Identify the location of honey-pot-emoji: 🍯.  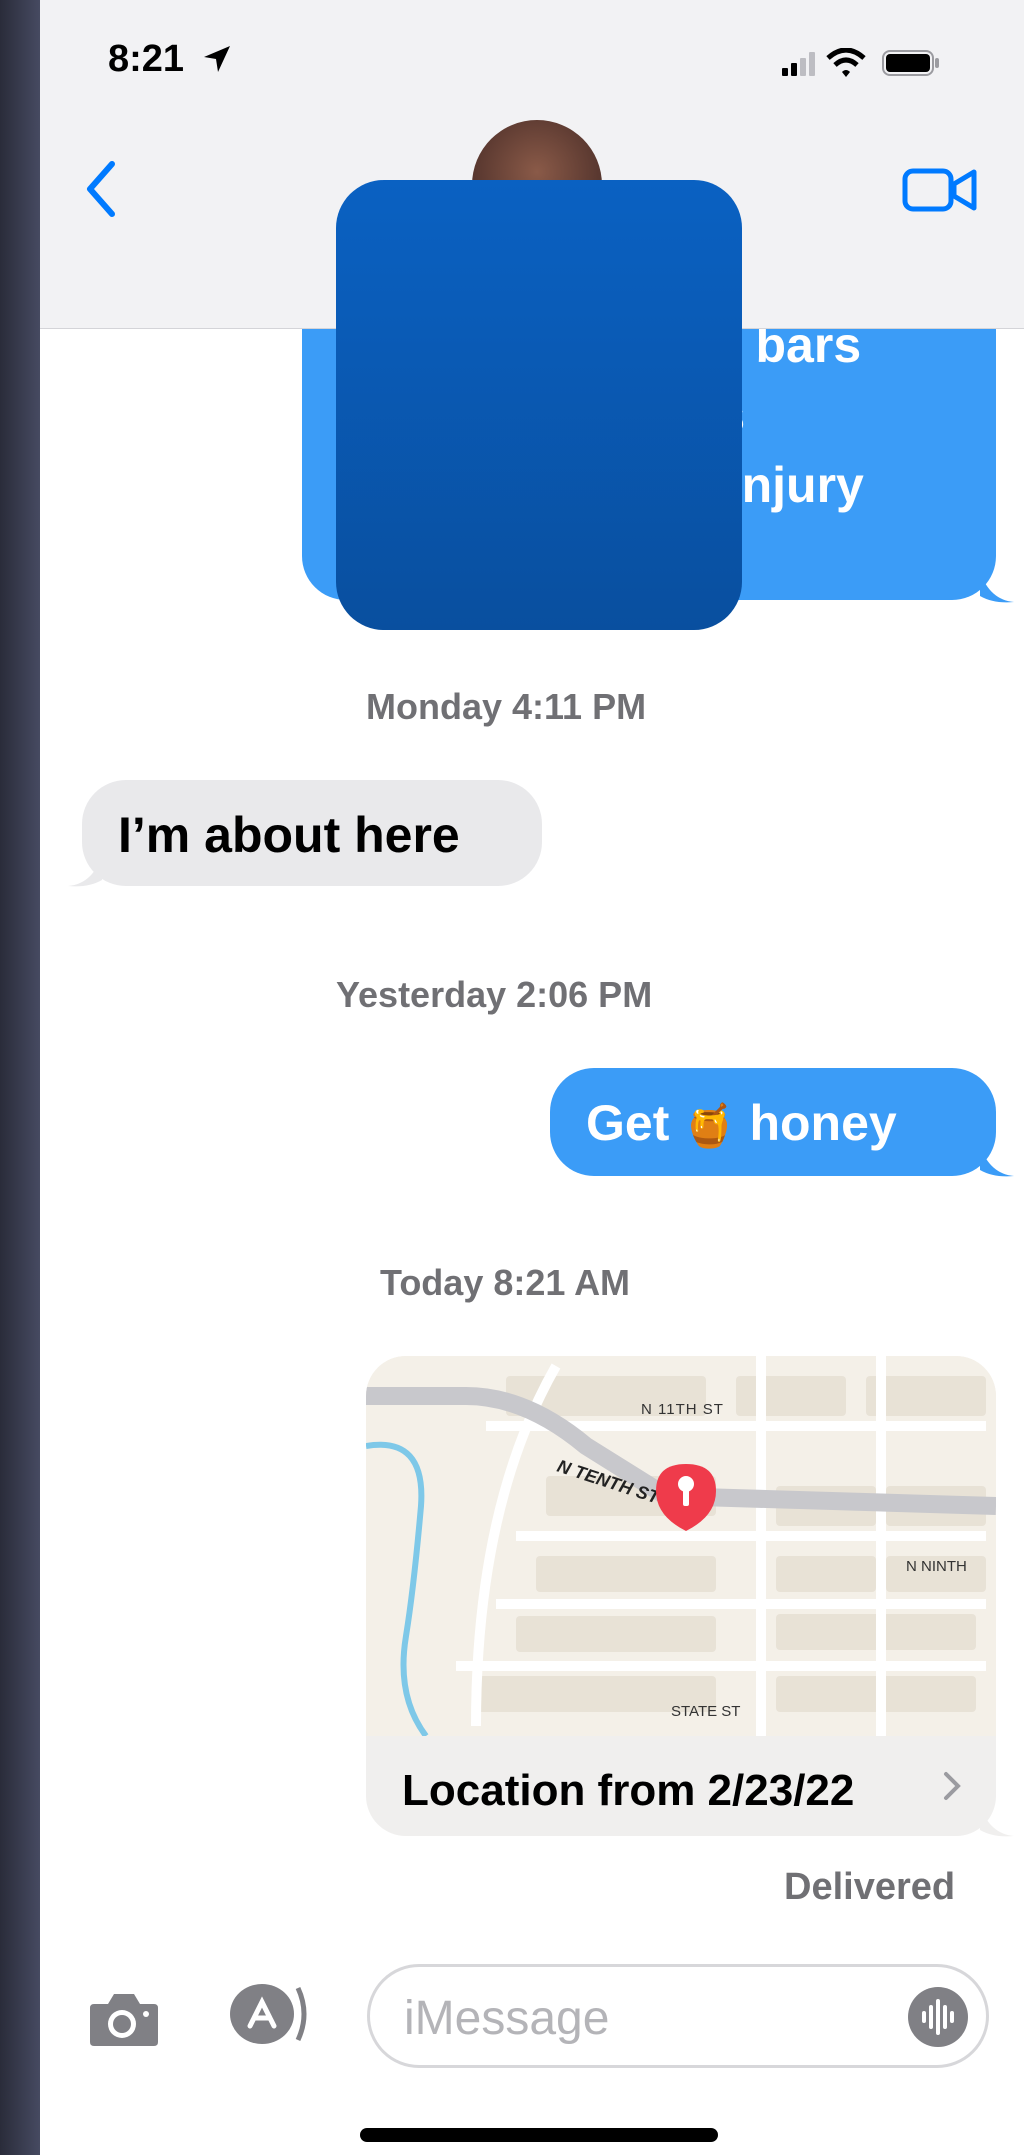
(709, 1125).